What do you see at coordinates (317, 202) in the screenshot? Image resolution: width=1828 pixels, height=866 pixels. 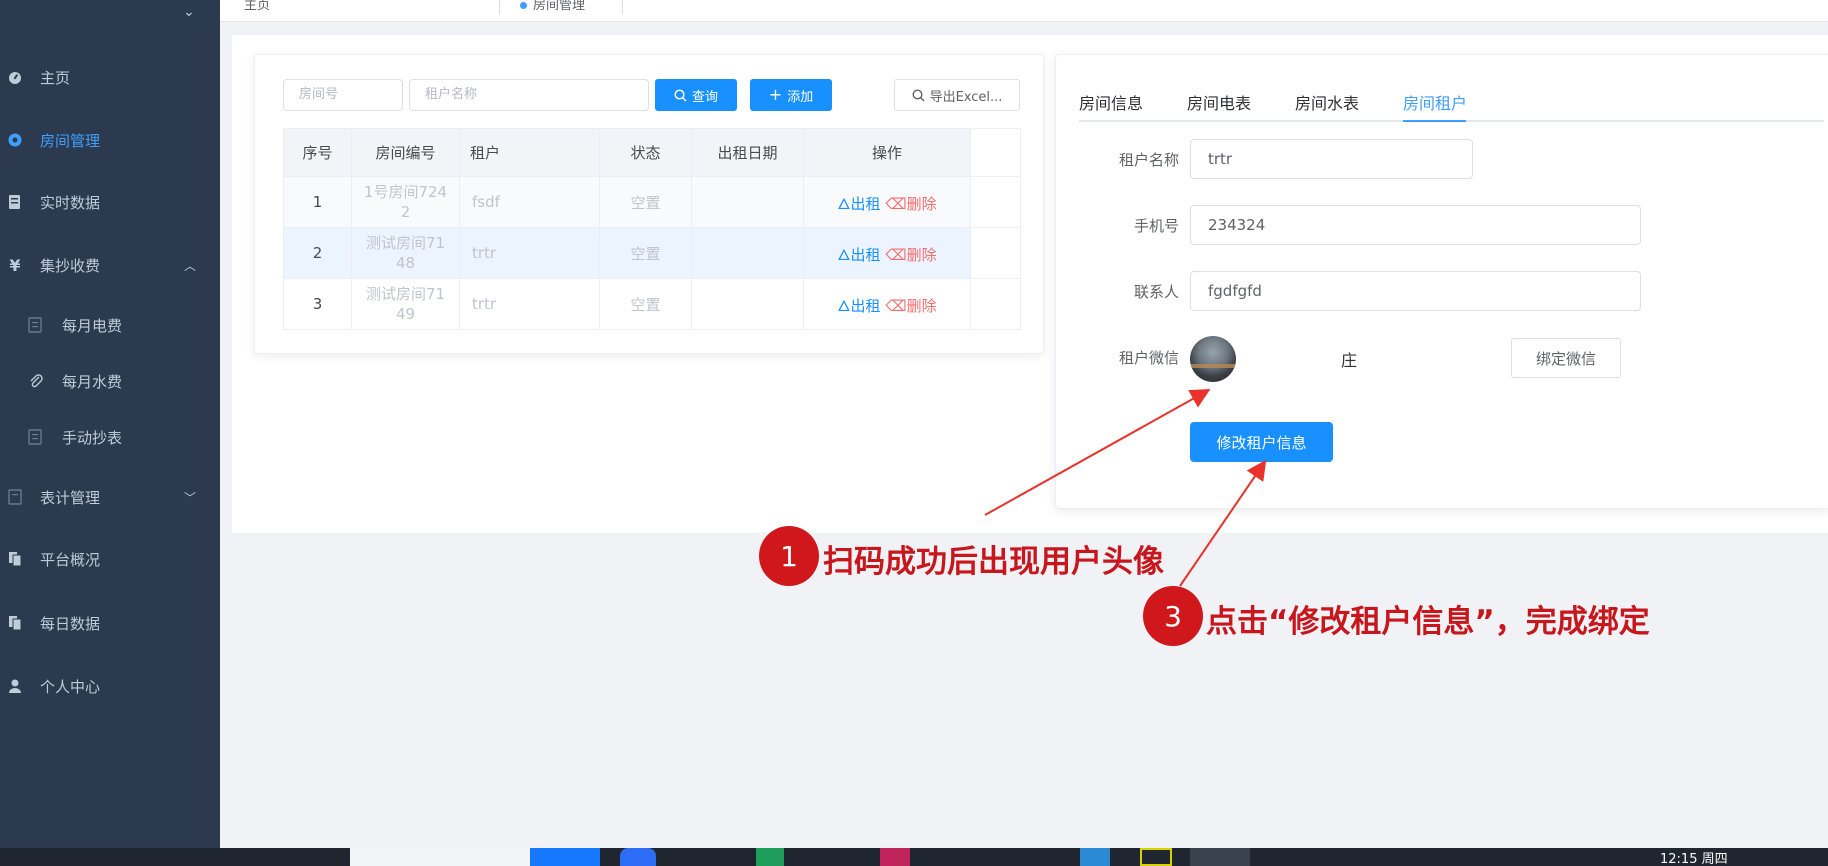 I see `cell-index: 1` at bounding box center [317, 202].